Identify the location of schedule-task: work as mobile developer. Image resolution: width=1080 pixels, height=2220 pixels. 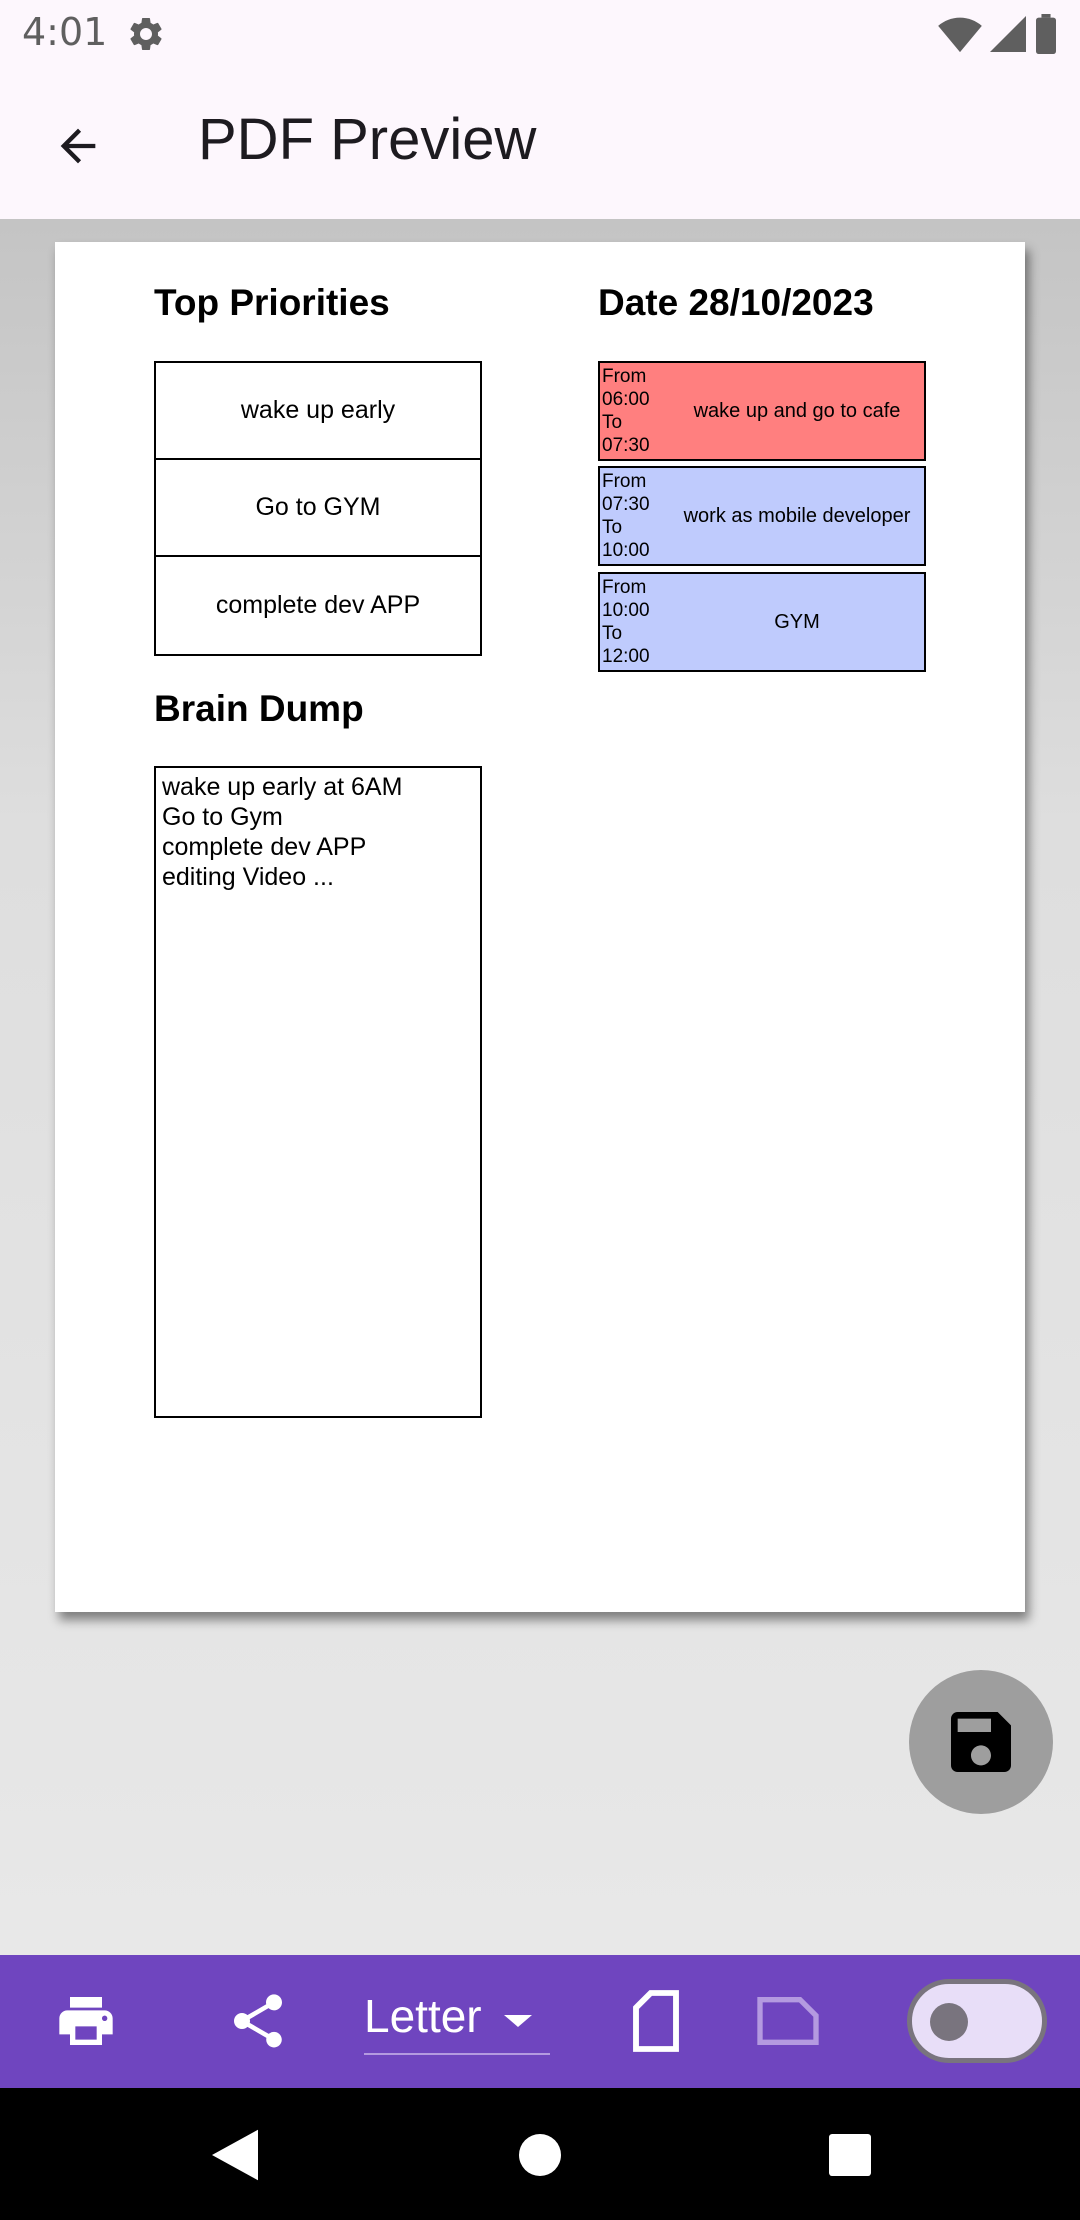
(797, 515).